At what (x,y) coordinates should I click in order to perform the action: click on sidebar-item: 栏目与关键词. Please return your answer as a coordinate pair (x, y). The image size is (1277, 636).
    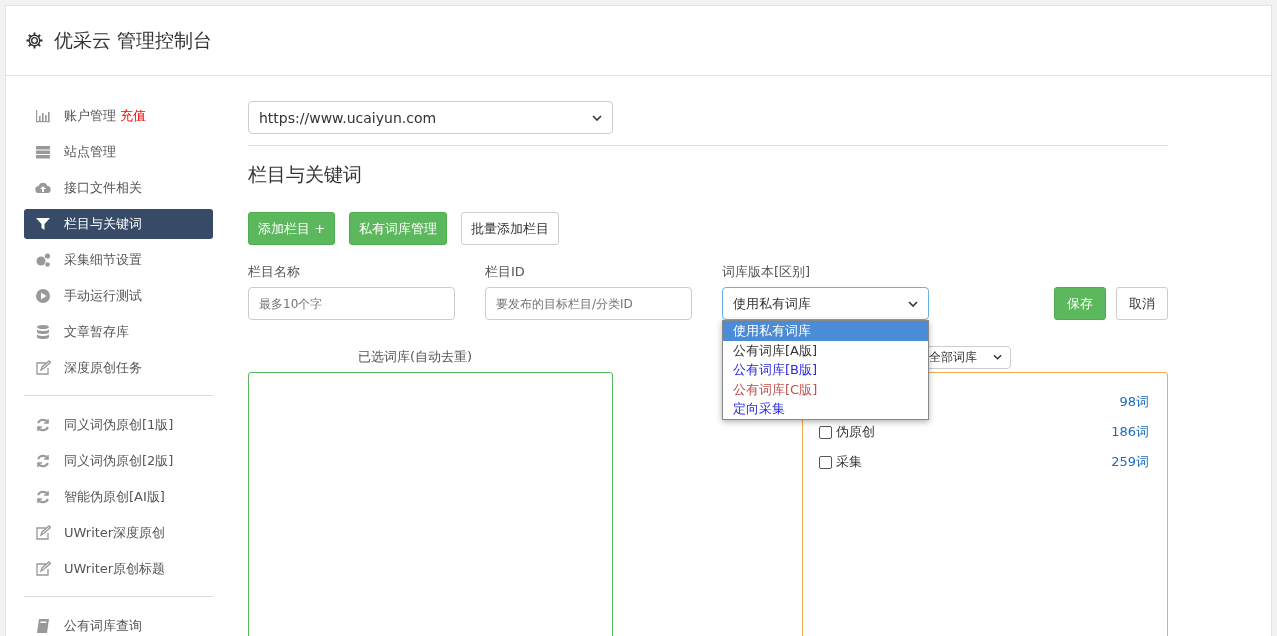
    Looking at the image, I should click on (118, 224).